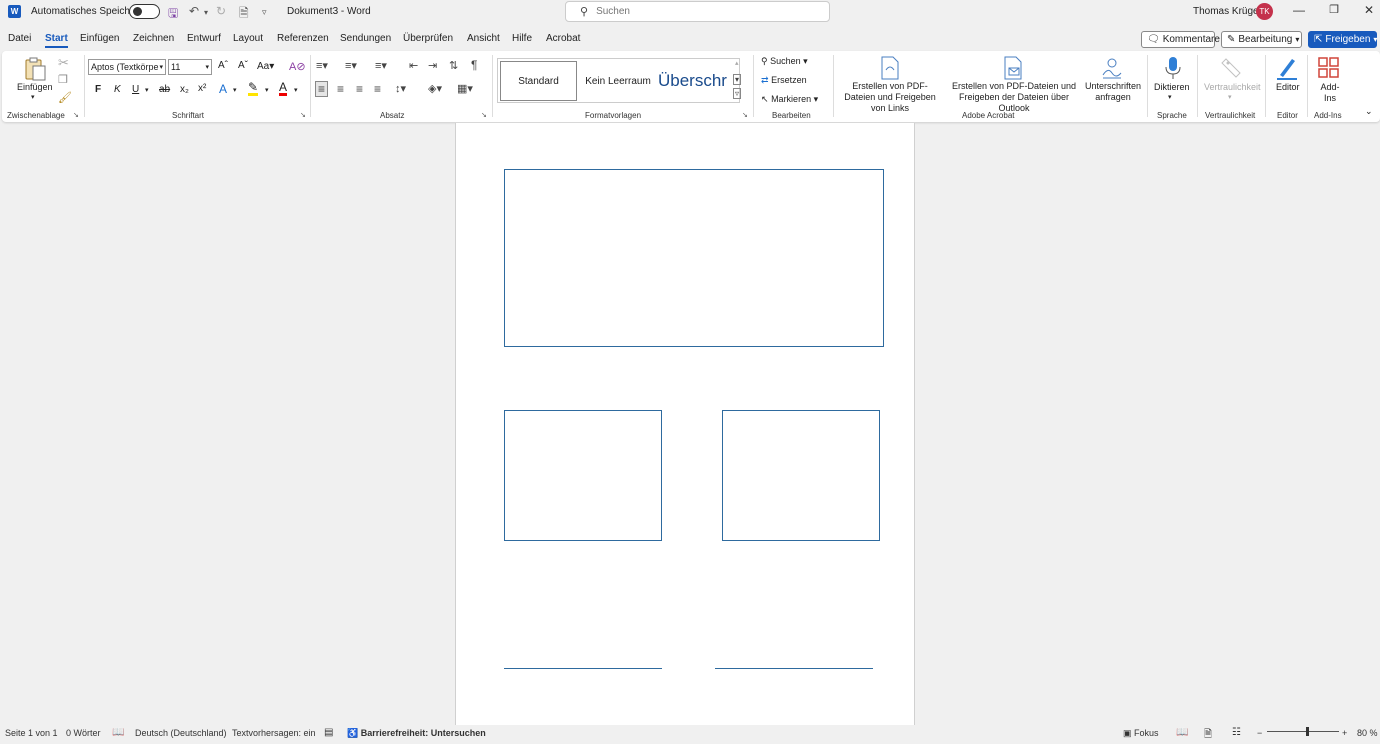  What do you see at coordinates (322, 89) in the screenshot?
I see `align-left-icon: ≡` at bounding box center [322, 89].